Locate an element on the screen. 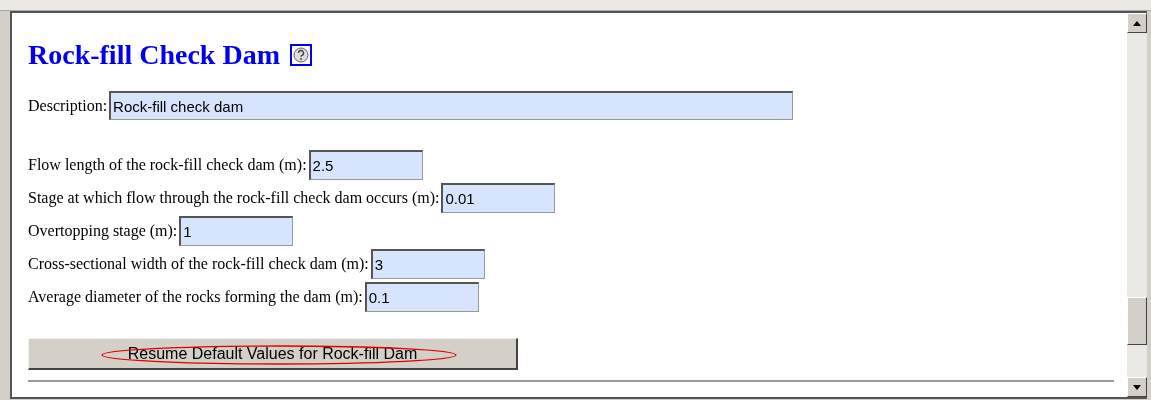  description-field: Rock-fill check dam is located at coordinates (451, 105).